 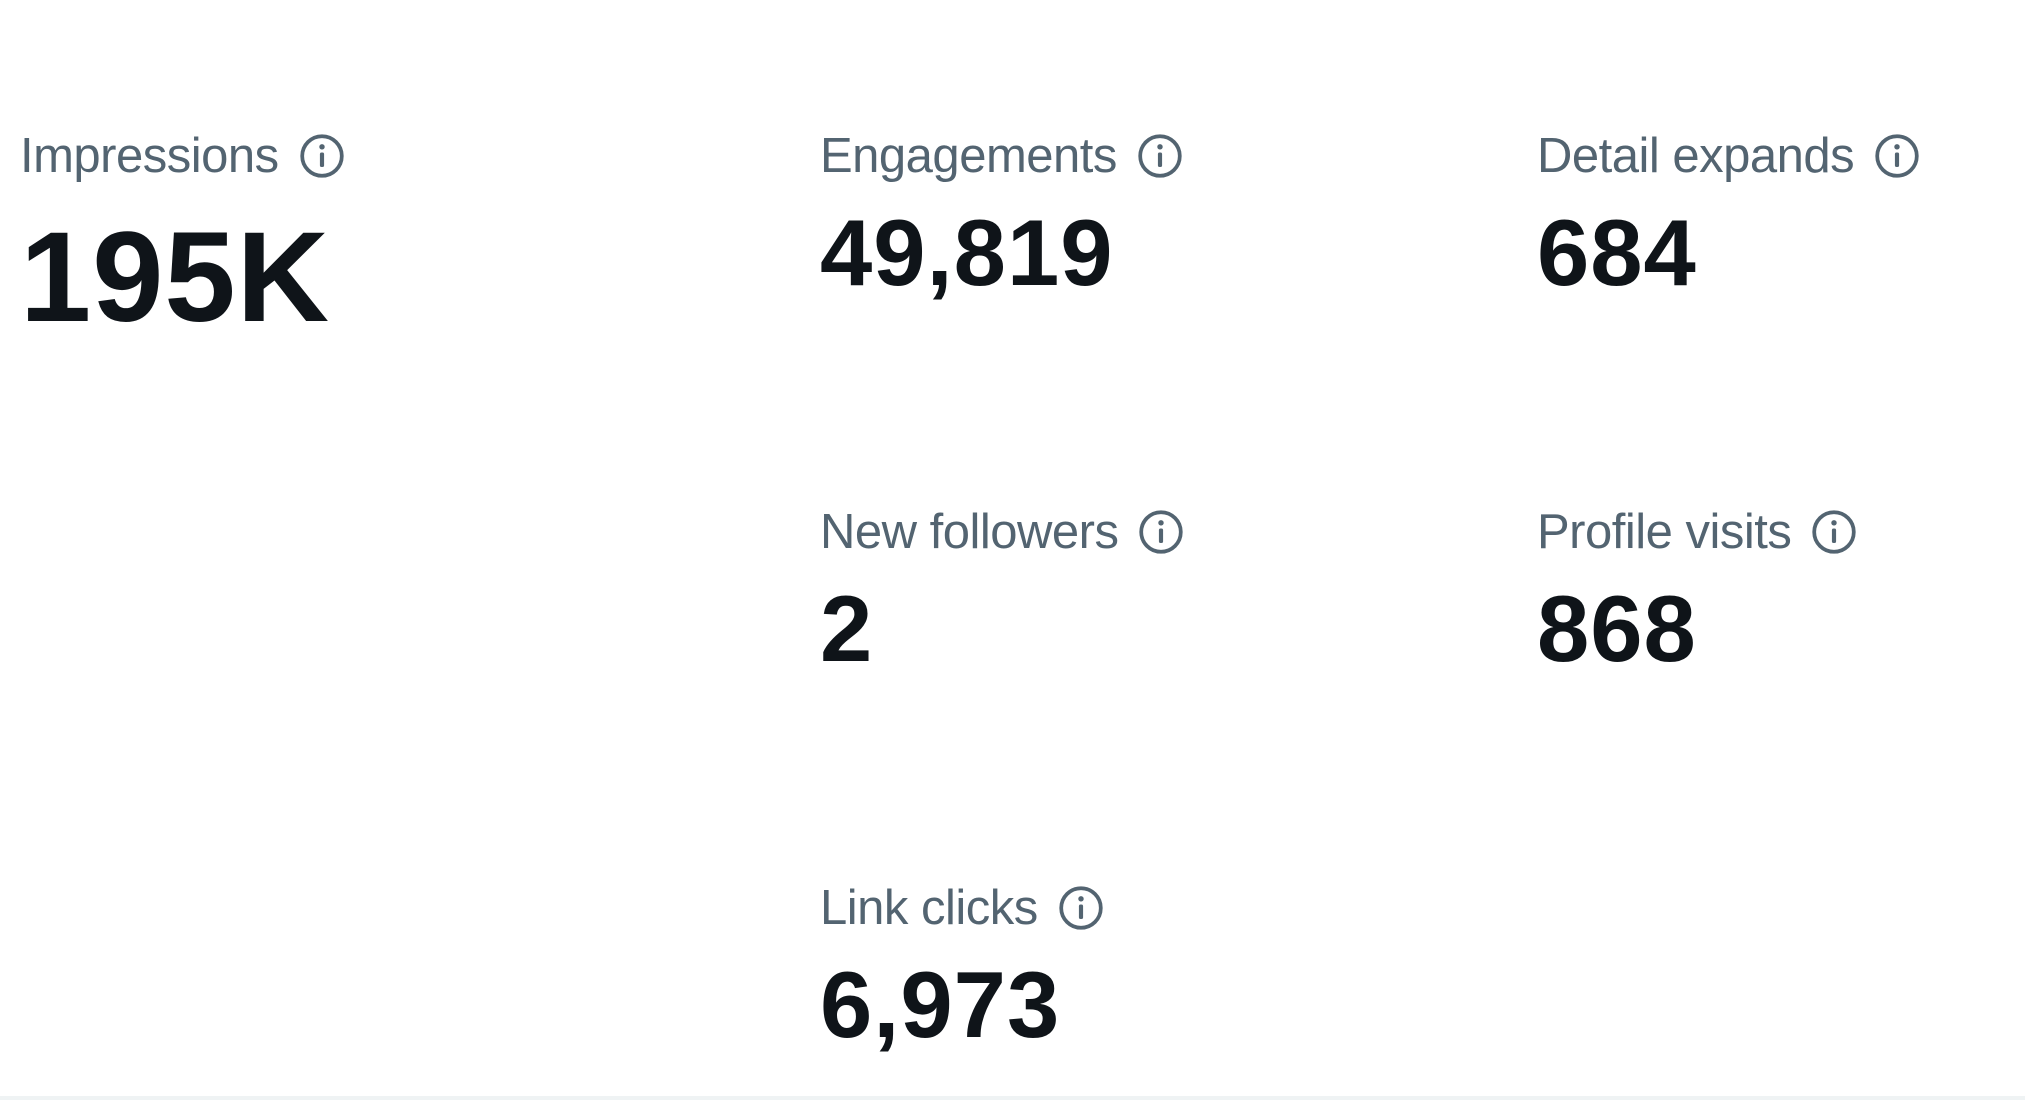 I want to click on stat-header: Profile visits, so click(x=1698, y=532).